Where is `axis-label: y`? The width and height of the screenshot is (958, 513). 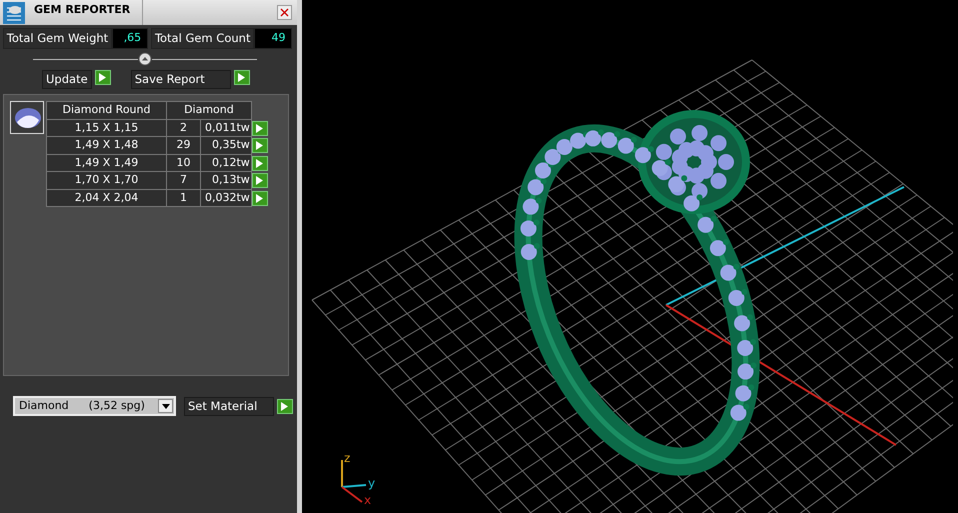 axis-label: y is located at coordinates (372, 483).